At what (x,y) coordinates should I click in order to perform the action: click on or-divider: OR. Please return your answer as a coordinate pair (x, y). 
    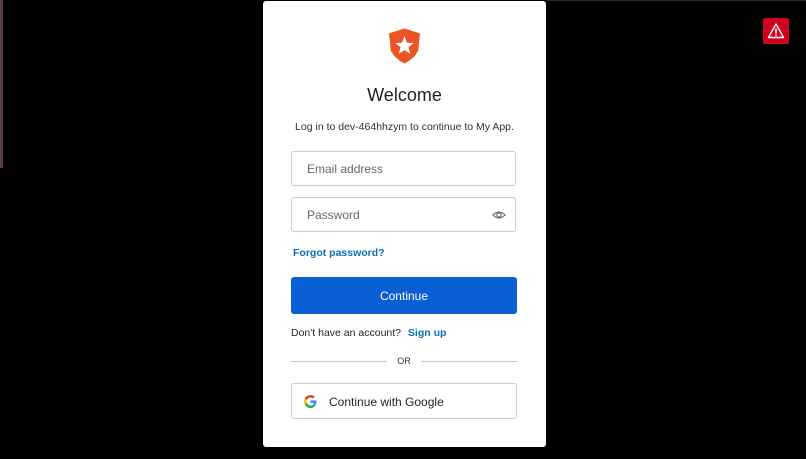
    Looking at the image, I should click on (404, 362).